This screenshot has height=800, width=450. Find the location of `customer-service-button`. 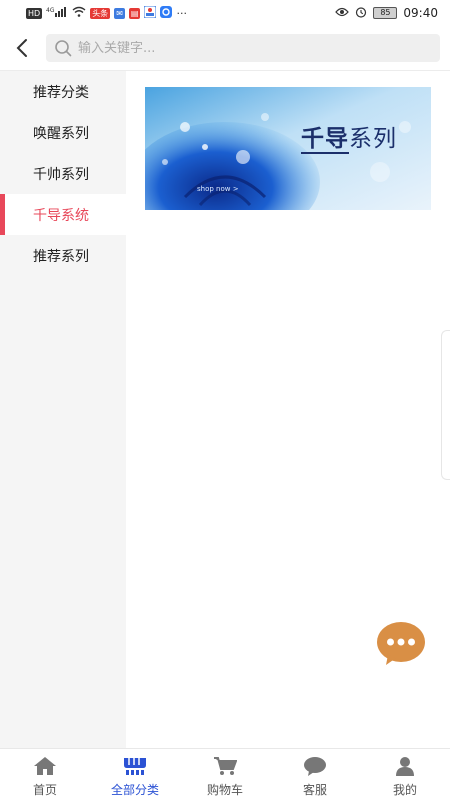

customer-service-button is located at coordinates (401, 644).